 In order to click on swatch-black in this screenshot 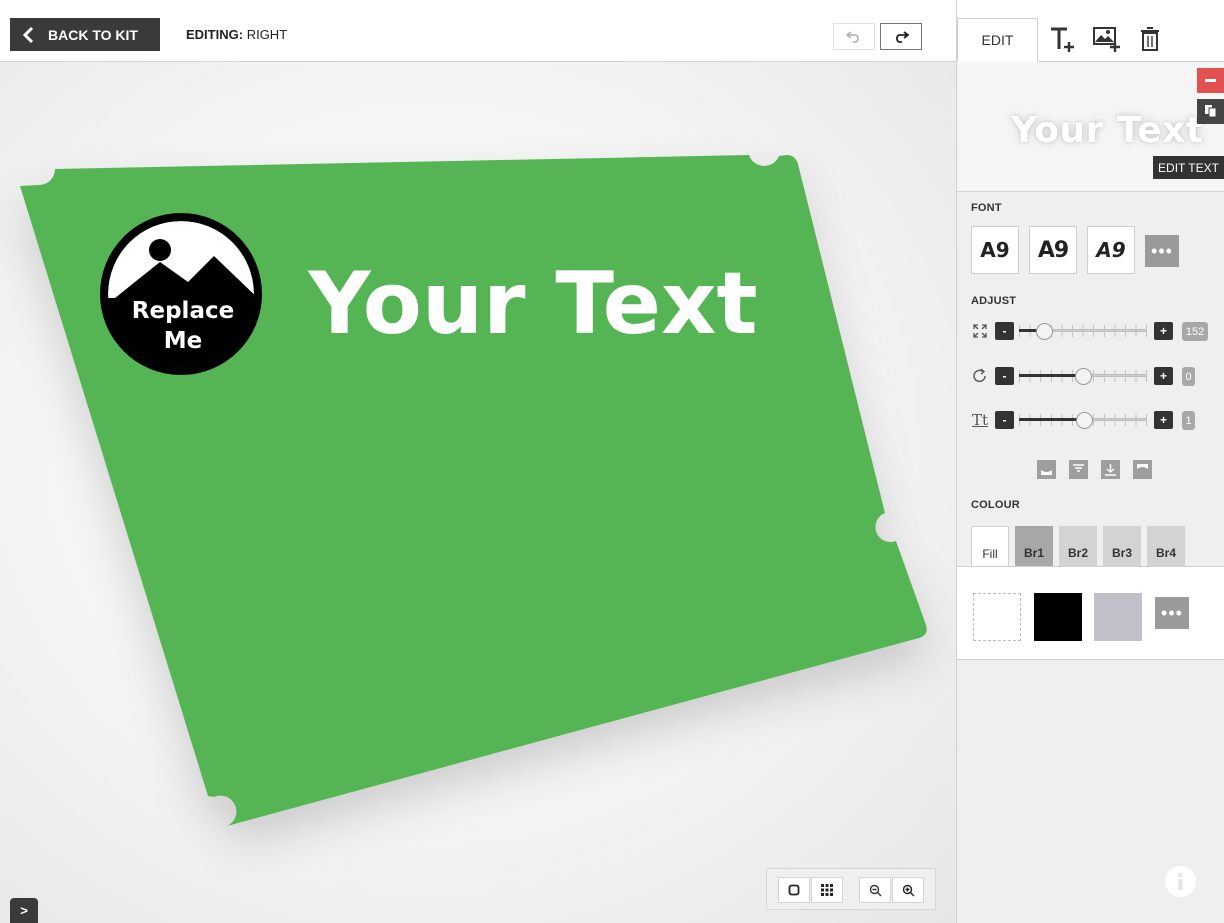, I will do `click(1058, 617)`.